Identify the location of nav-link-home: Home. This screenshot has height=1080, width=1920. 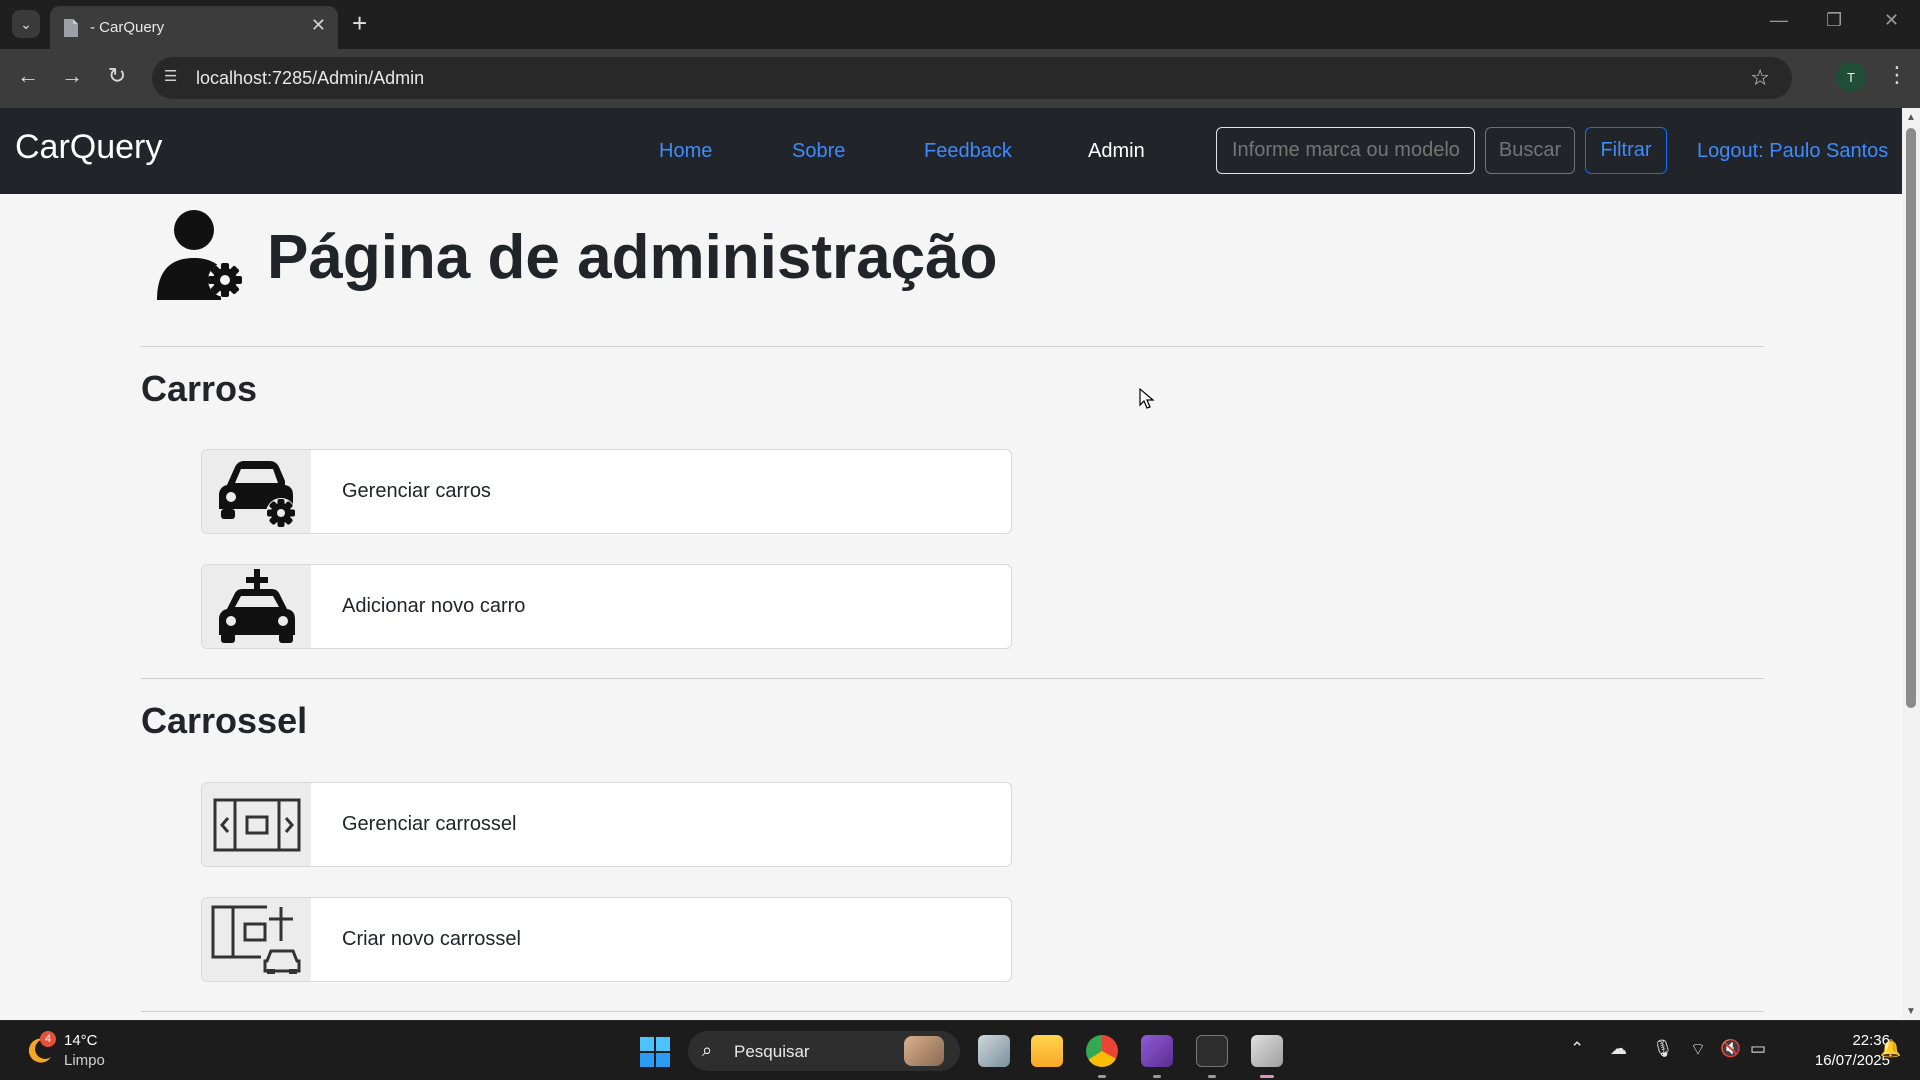
(685, 151).